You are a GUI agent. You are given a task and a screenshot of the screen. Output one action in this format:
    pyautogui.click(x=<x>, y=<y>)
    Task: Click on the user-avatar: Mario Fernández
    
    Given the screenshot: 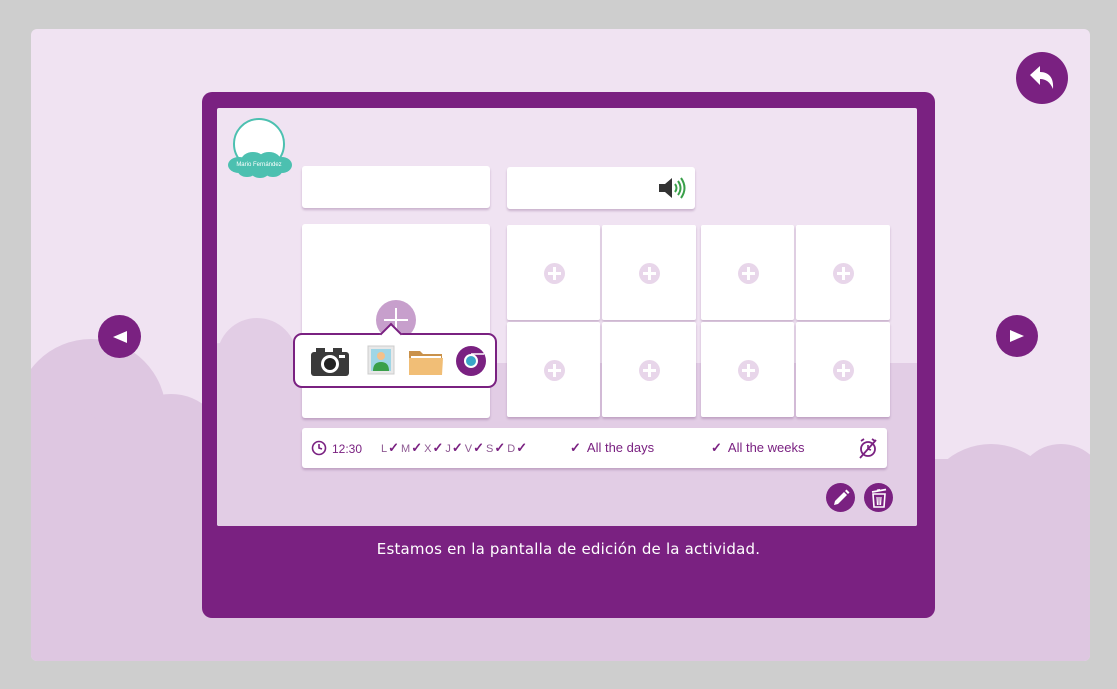 What is the action you would take?
    pyautogui.click(x=260, y=150)
    